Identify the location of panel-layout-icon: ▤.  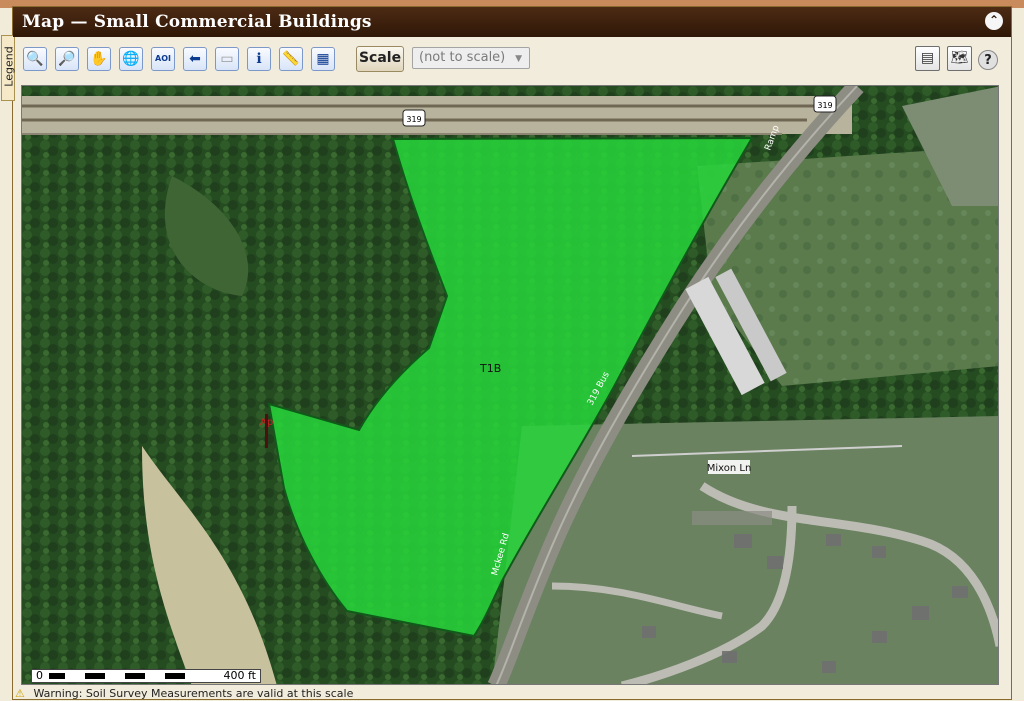
(927, 58).